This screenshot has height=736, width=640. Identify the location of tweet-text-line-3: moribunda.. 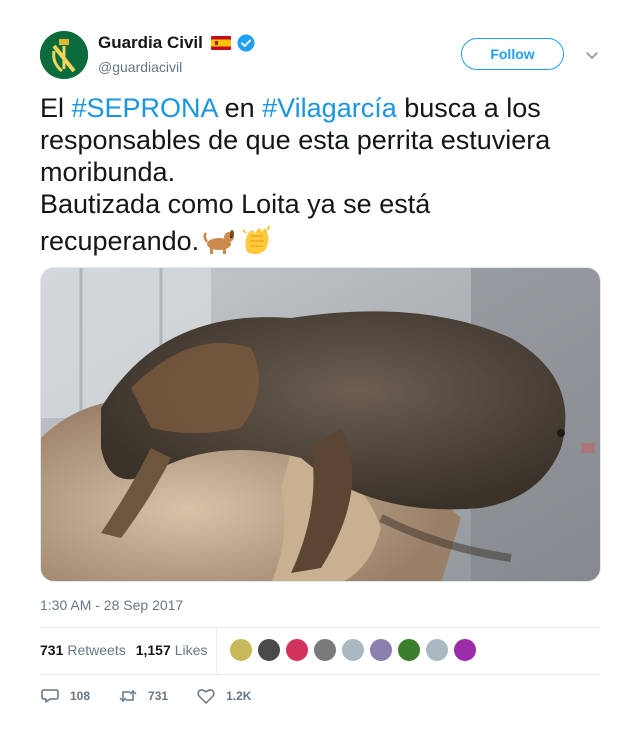
(108, 172).